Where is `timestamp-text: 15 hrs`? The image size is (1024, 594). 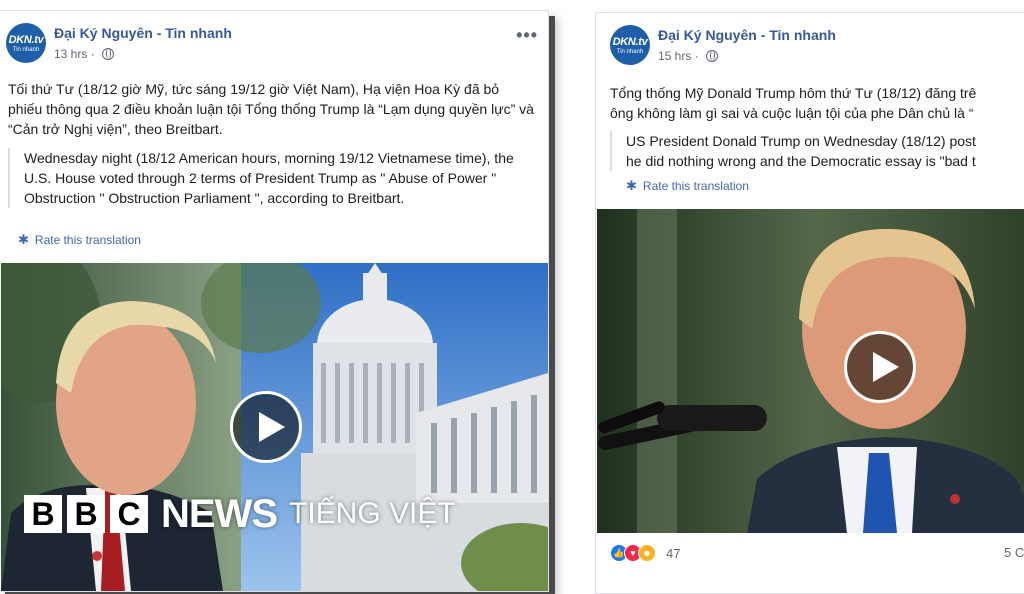 timestamp-text: 15 hrs is located at coordinates (675, 56).